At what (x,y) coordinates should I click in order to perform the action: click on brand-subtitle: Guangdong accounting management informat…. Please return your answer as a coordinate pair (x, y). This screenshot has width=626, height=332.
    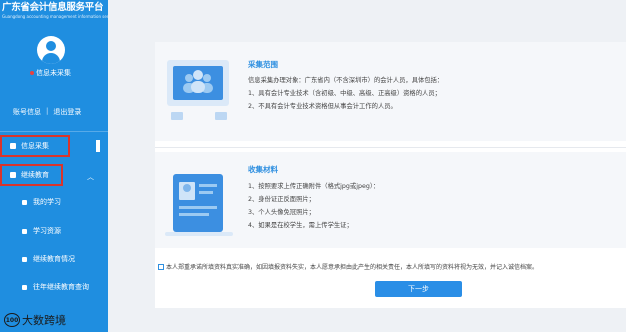
    Looking at the image, I should click on (68, 16).